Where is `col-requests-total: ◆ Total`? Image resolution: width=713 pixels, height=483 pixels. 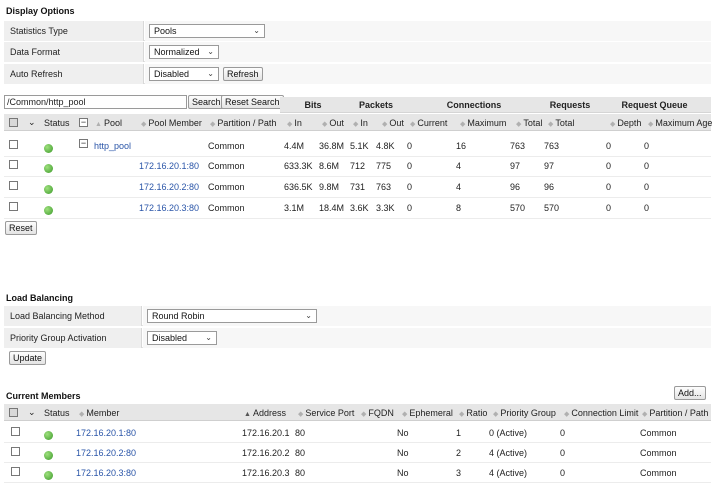
col-requests-total: ◆ Total is located at coordinates (561, 123).